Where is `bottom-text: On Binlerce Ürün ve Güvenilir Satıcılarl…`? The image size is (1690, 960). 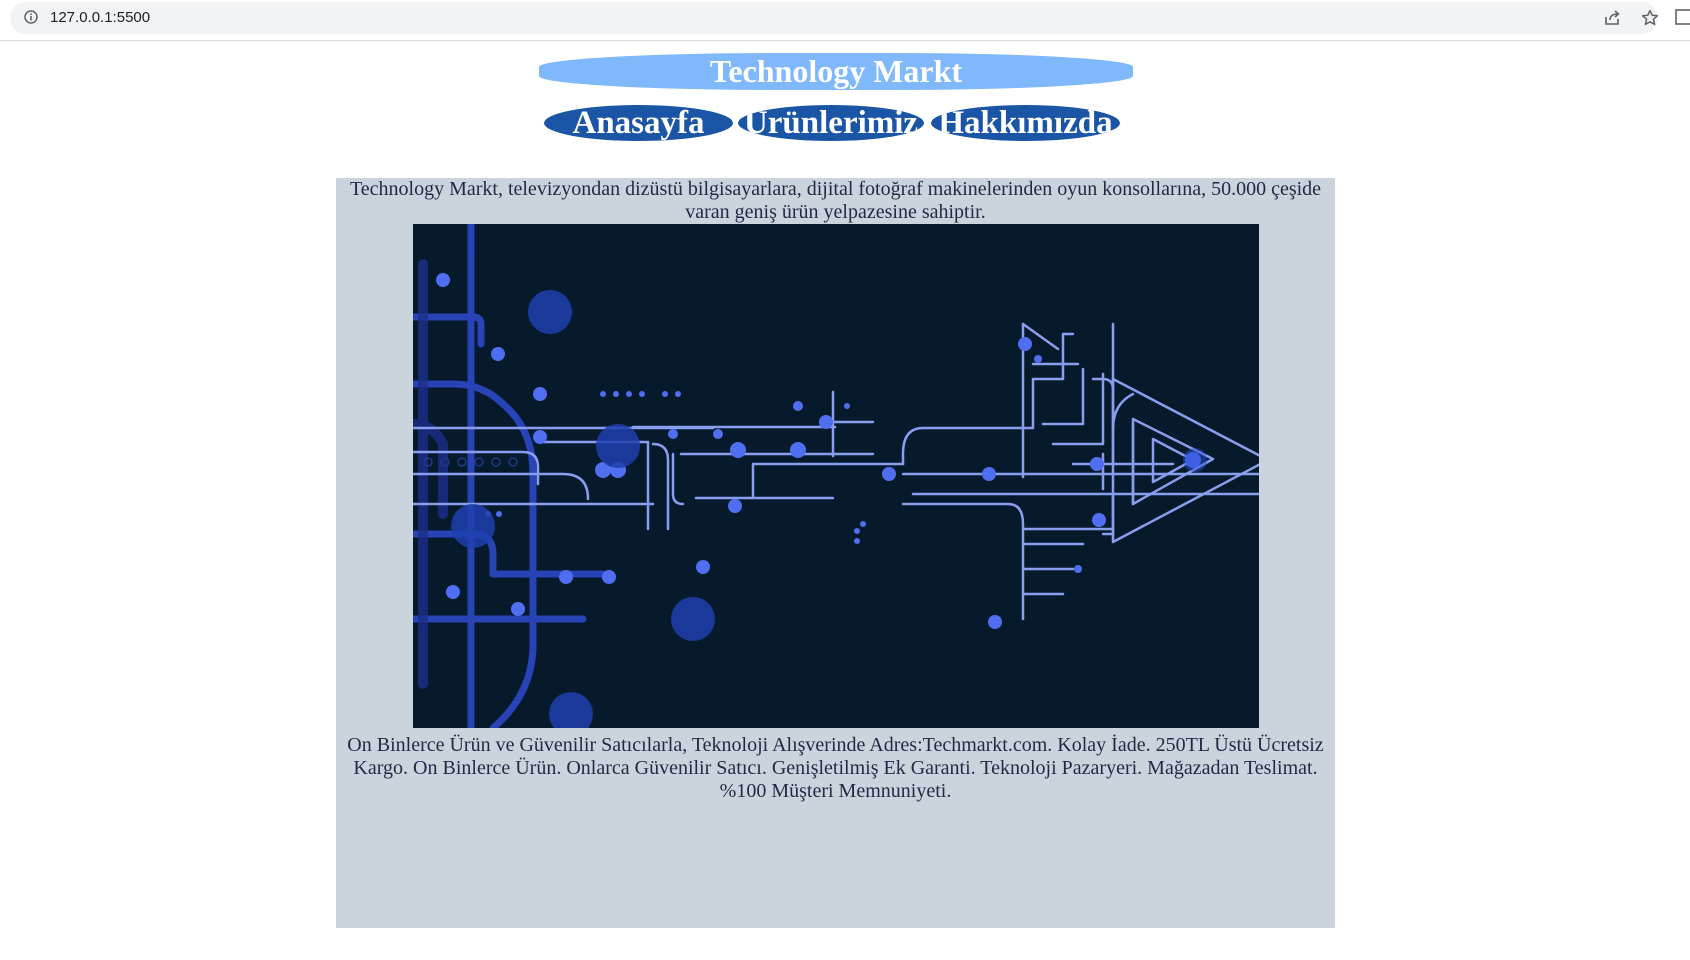
bottom-text: On Binlerce Ürün ve Güvenilir Satıcılarl… is located at coordinates (835, 768).